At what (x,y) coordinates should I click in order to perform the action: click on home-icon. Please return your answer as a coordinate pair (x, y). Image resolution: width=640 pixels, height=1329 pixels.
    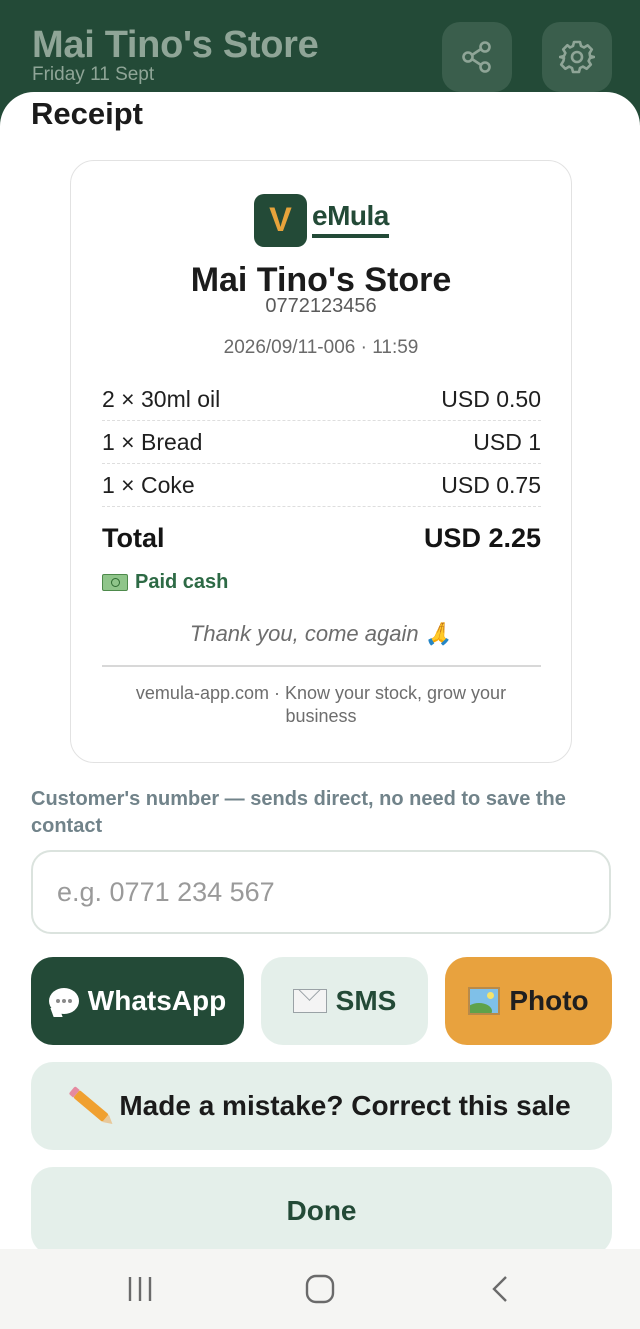
    Looking at the image, I should click on (320, 1289).